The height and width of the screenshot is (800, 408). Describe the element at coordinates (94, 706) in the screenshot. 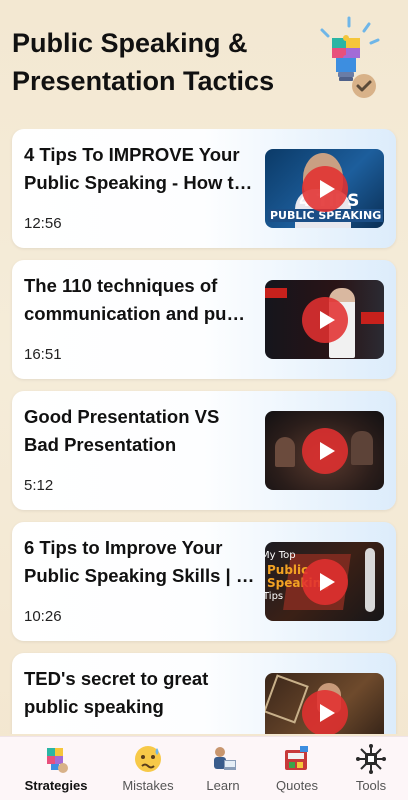

I see `video-title-line-2: public speaking` at that location.